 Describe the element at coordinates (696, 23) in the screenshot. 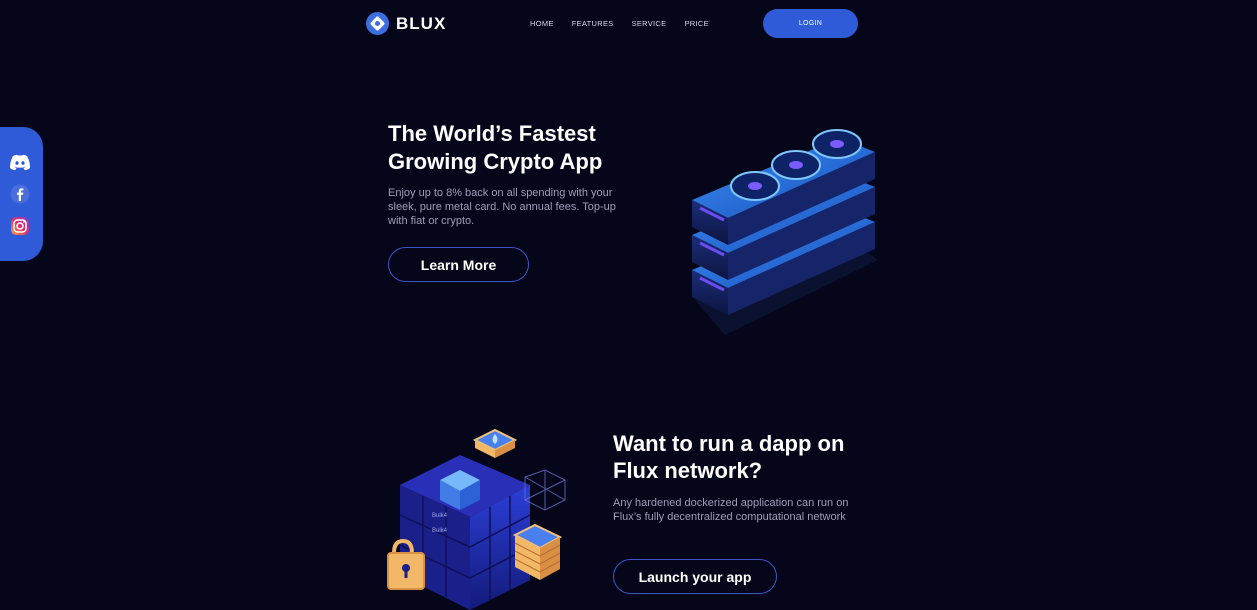

I see `nav-price-link: PRICE` at that location.